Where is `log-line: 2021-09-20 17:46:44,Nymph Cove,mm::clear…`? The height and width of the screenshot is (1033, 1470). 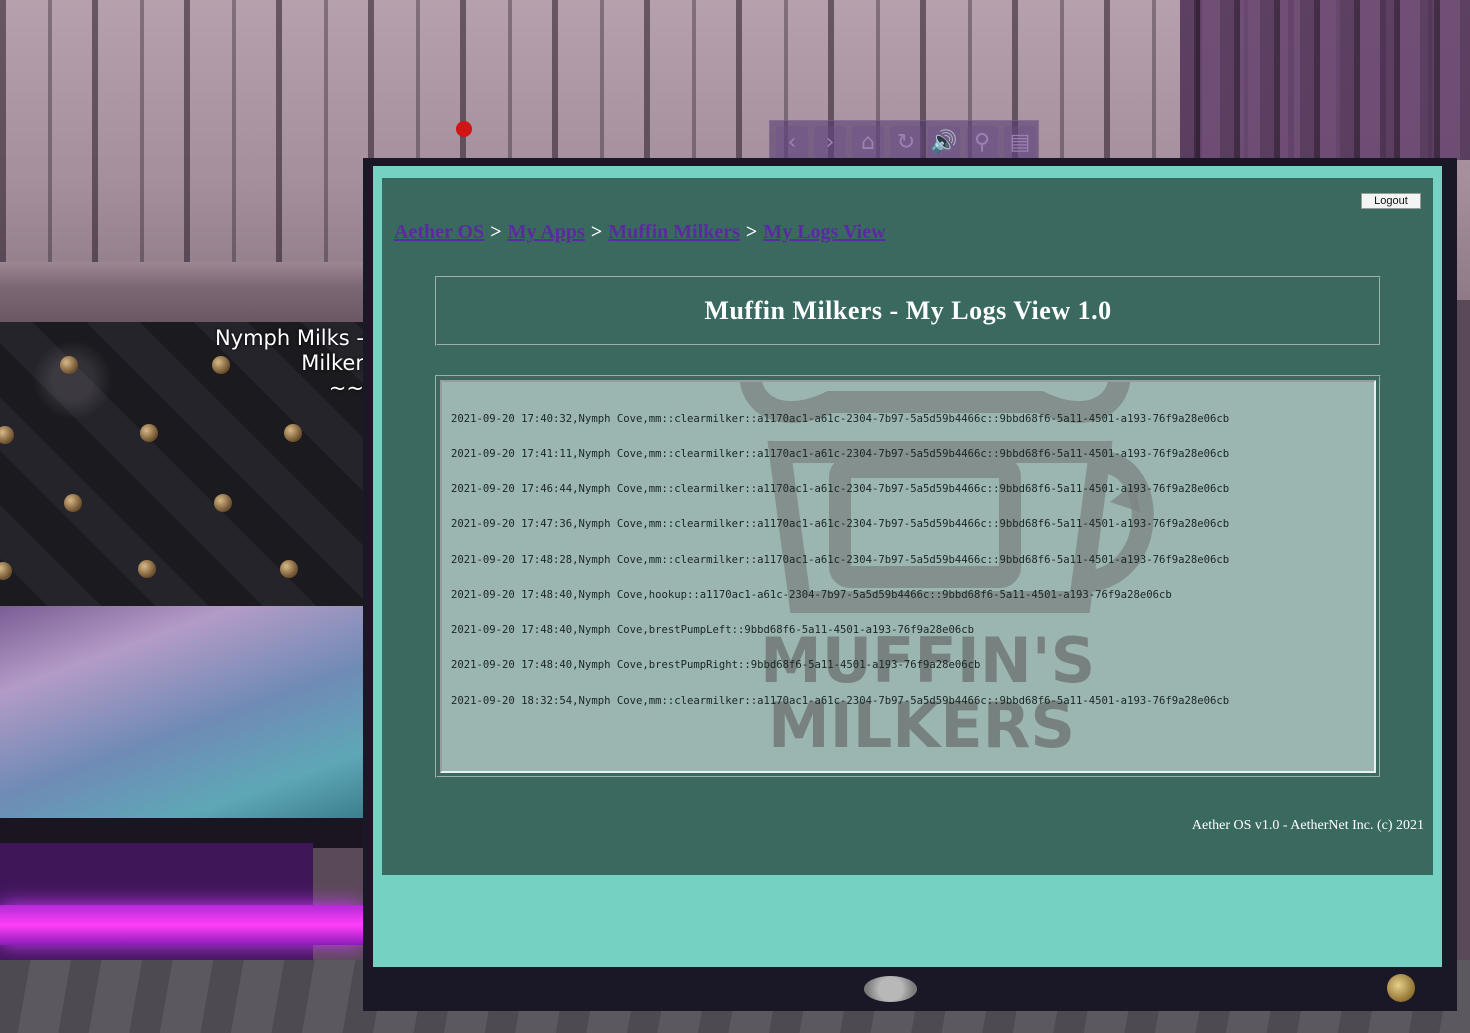
log-line: 2021-09-20 17:46:44,Nymph Cove,mm::clear… is located at coordinates (840, 489).